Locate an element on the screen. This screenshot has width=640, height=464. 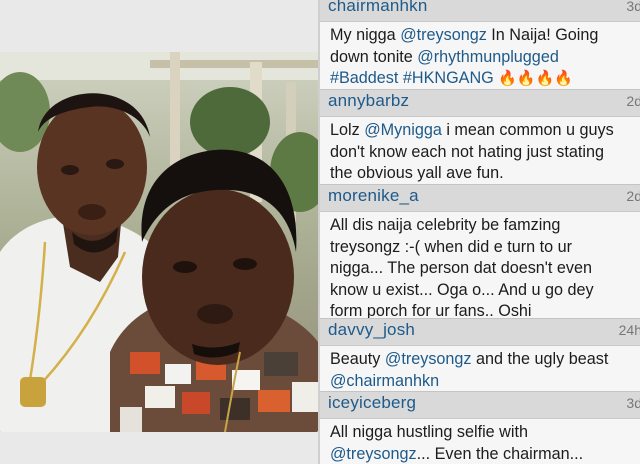
comment-header: morenike_a 2d is located at coordinates (480, 198).